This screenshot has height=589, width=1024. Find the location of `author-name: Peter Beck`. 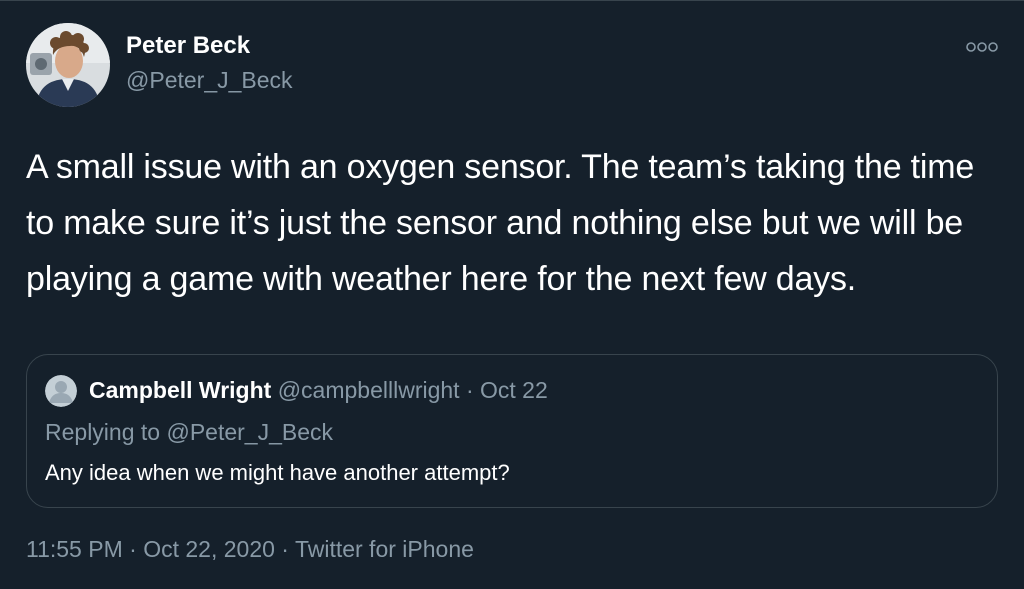

author-name: Peter Beck is located at coordinates (188, 46).